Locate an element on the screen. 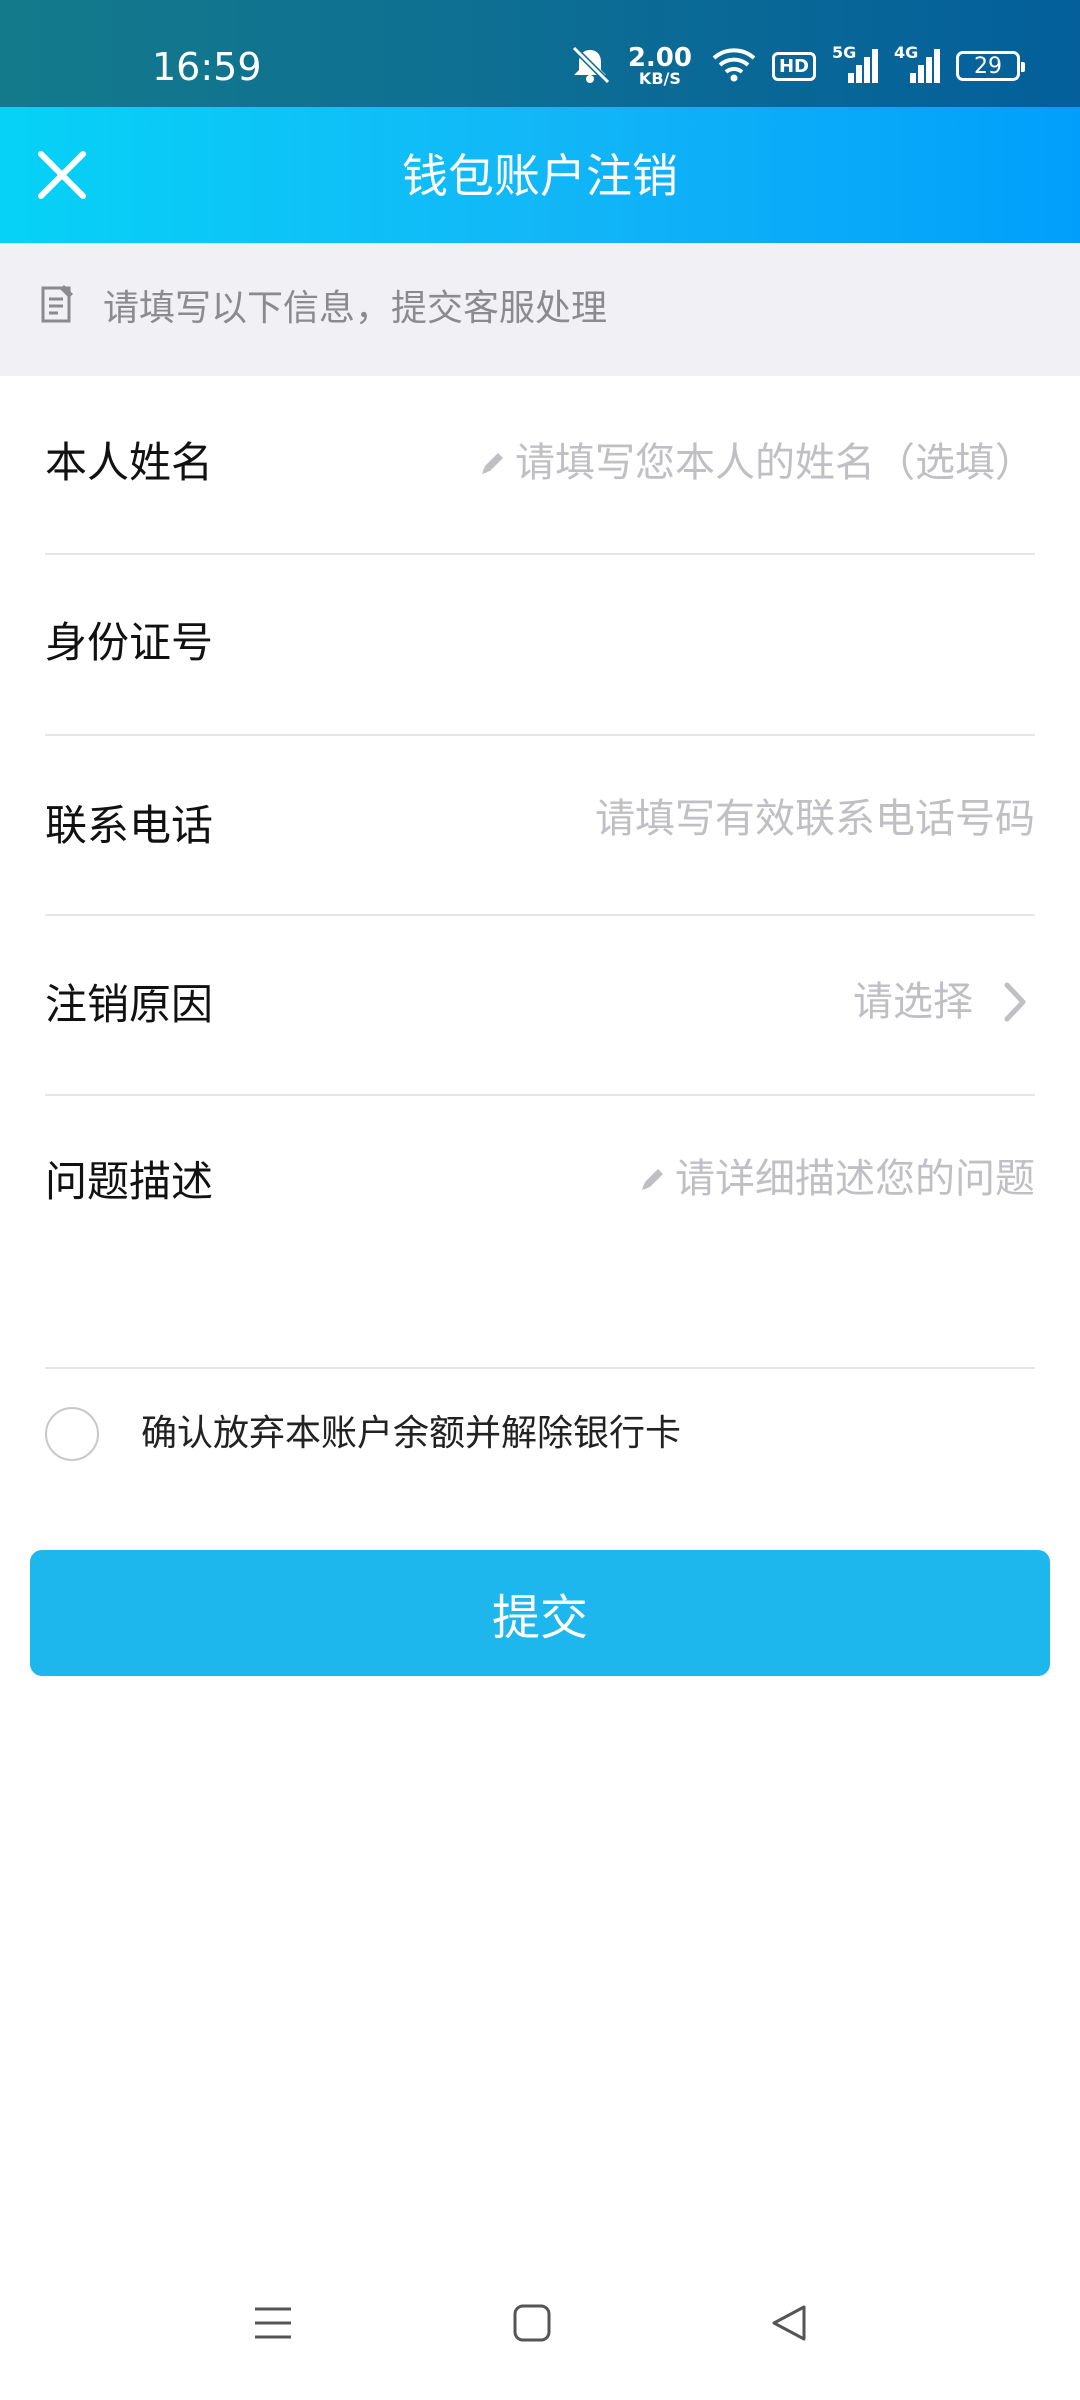 The width and height of the screenshot is (1080, 2400). status-bar: 16:59 2.00 KB/S HD 5G 4G 29 is located at coordinates (540, 53).